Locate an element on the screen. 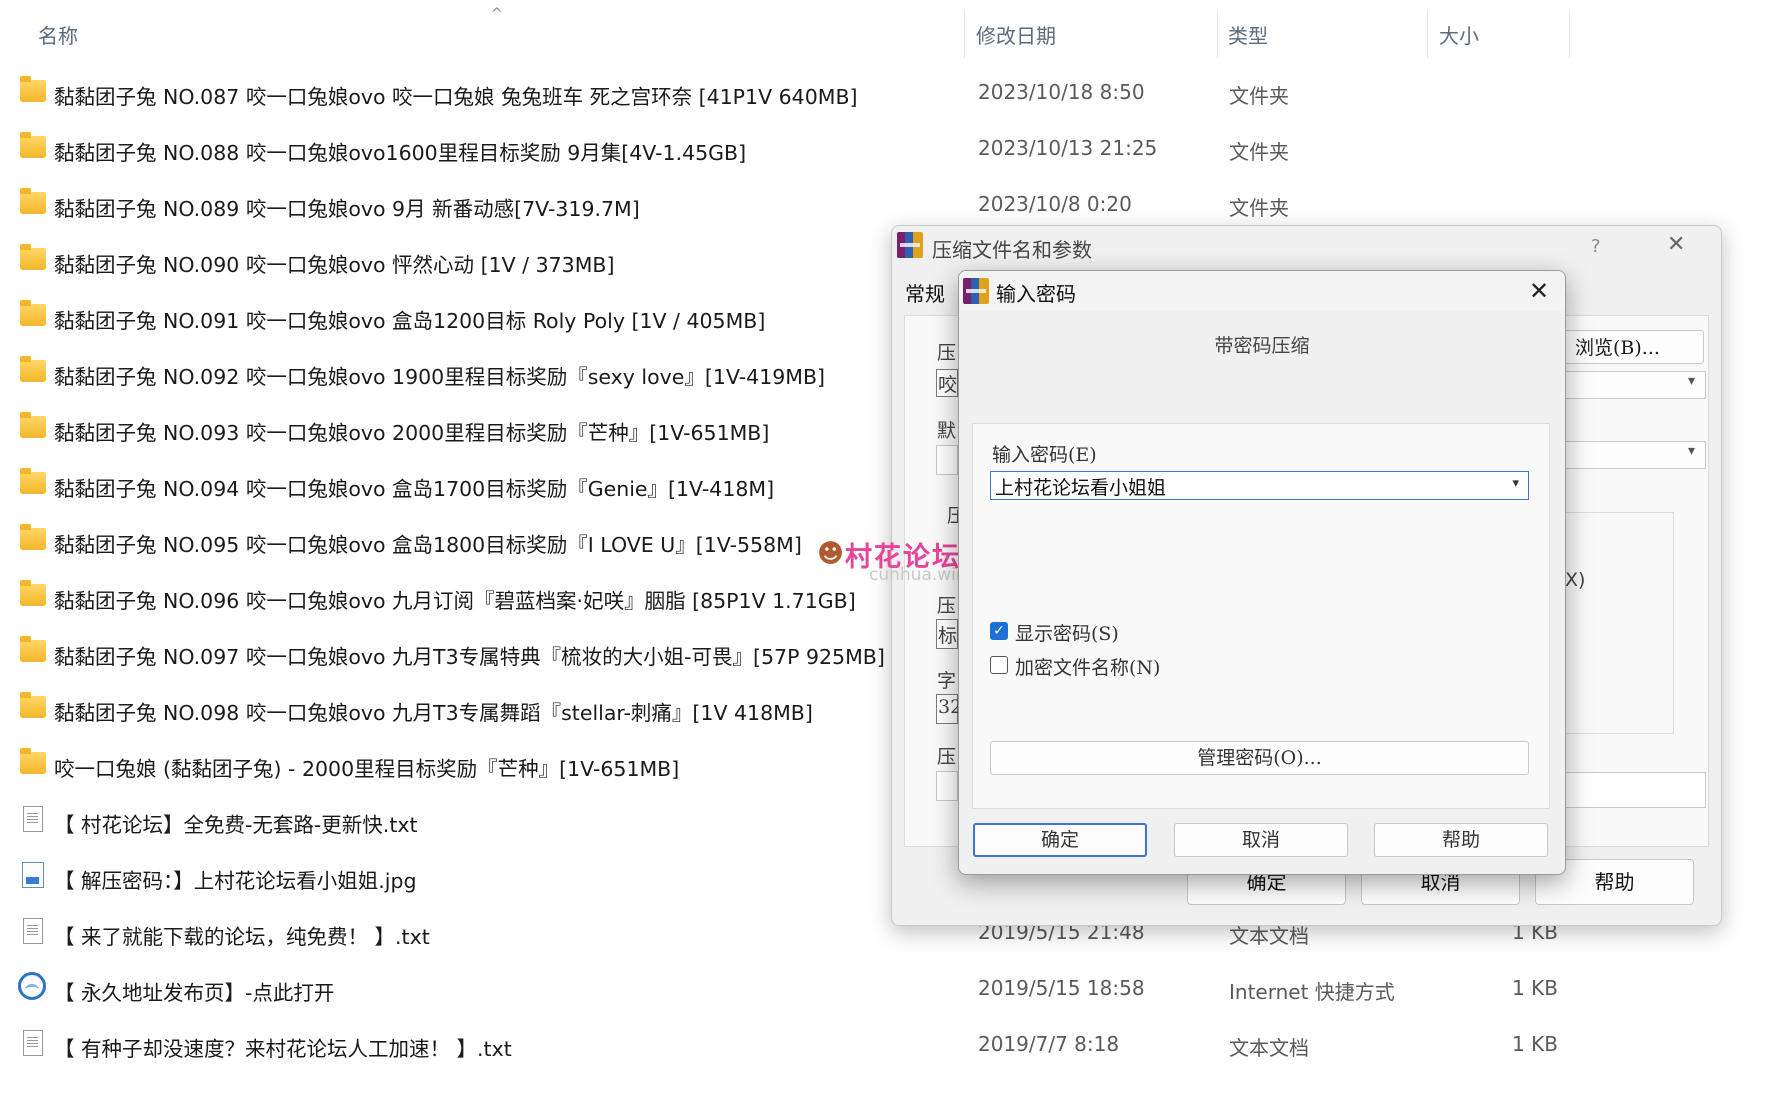 This screenshot has width=1779, height=1117. encrypt-names-label: 加密文件名称(N) is located at coordinates (1088, 668).